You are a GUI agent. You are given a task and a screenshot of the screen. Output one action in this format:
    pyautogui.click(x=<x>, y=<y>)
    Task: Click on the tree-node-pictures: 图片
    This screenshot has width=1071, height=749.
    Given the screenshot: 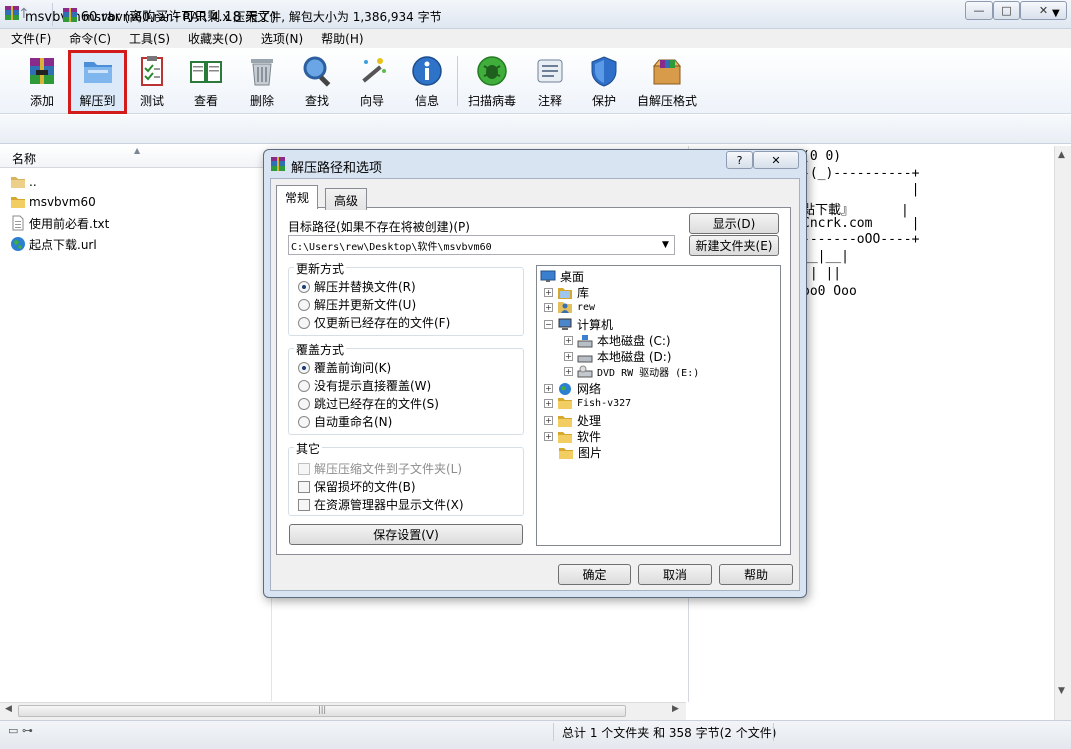 What is the action you would take?
    pyautogui.click(x=580, y=452)
    